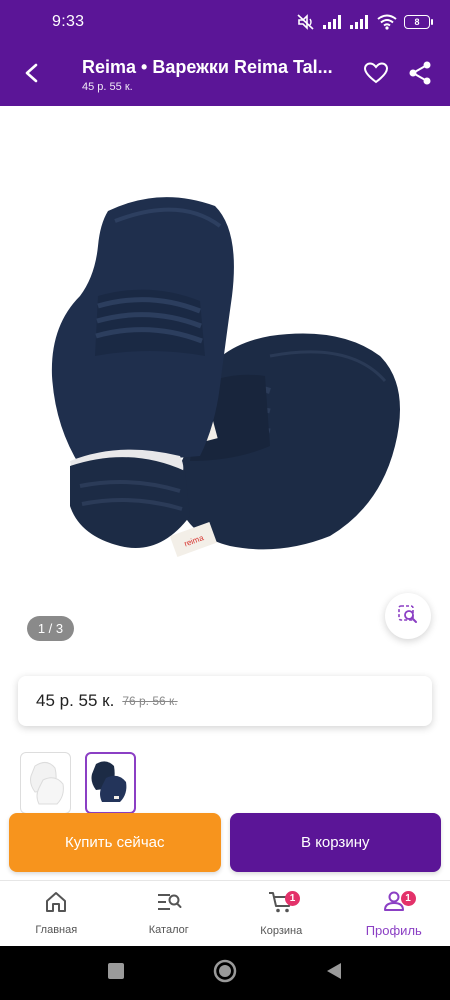  I want to click on price-card: 45 р. 55 к. 76 р. 56 к., so click(225, 701).